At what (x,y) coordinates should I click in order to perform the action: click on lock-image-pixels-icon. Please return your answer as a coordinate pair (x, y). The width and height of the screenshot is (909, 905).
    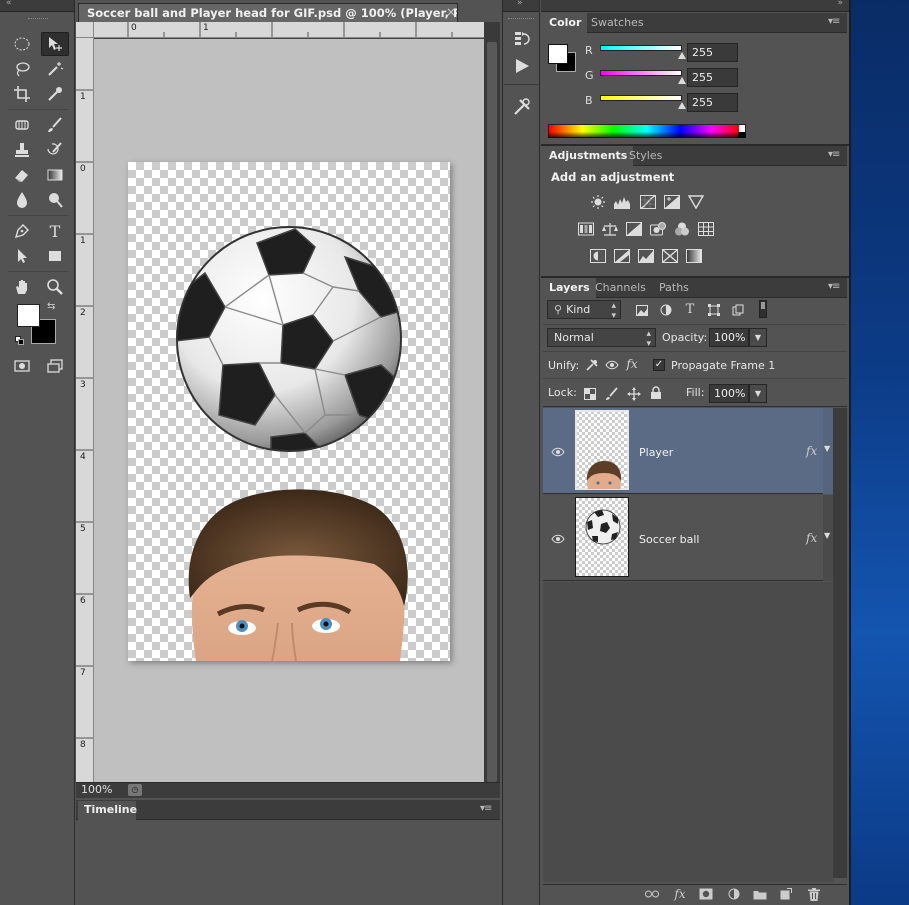
    Looking at the image, I should click on (612, 394).